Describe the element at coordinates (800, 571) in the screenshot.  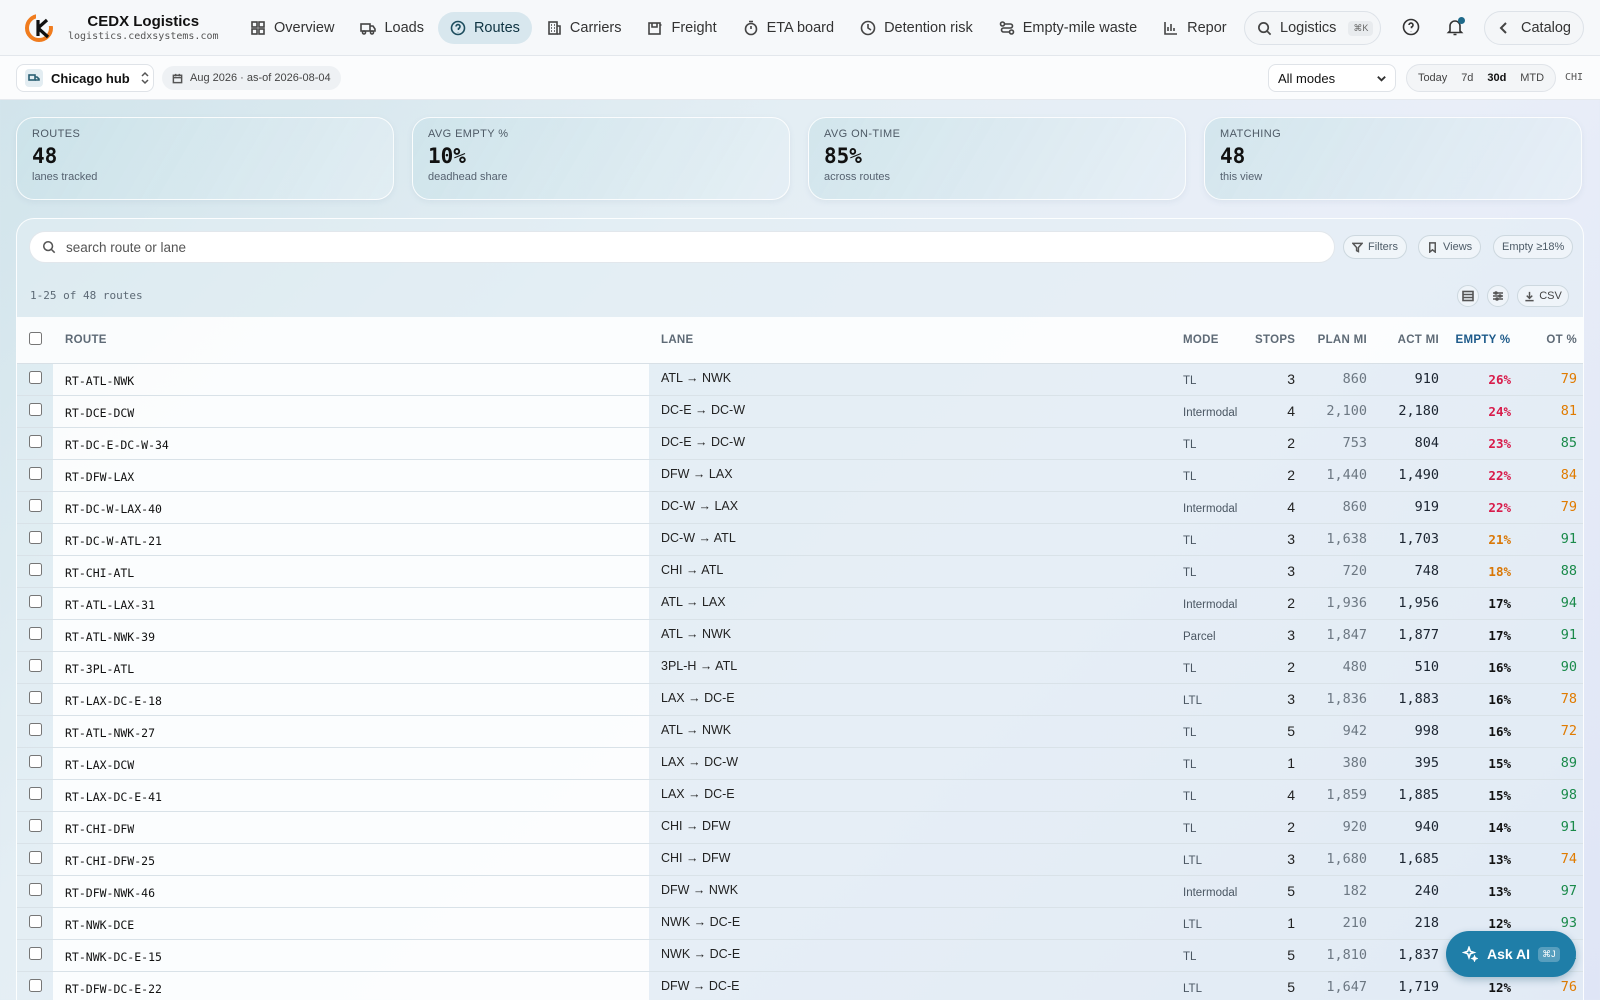
I see `table-row: RT-CHI-ATL CHI → ATL TL 3 720 748 18% 88` at that location.